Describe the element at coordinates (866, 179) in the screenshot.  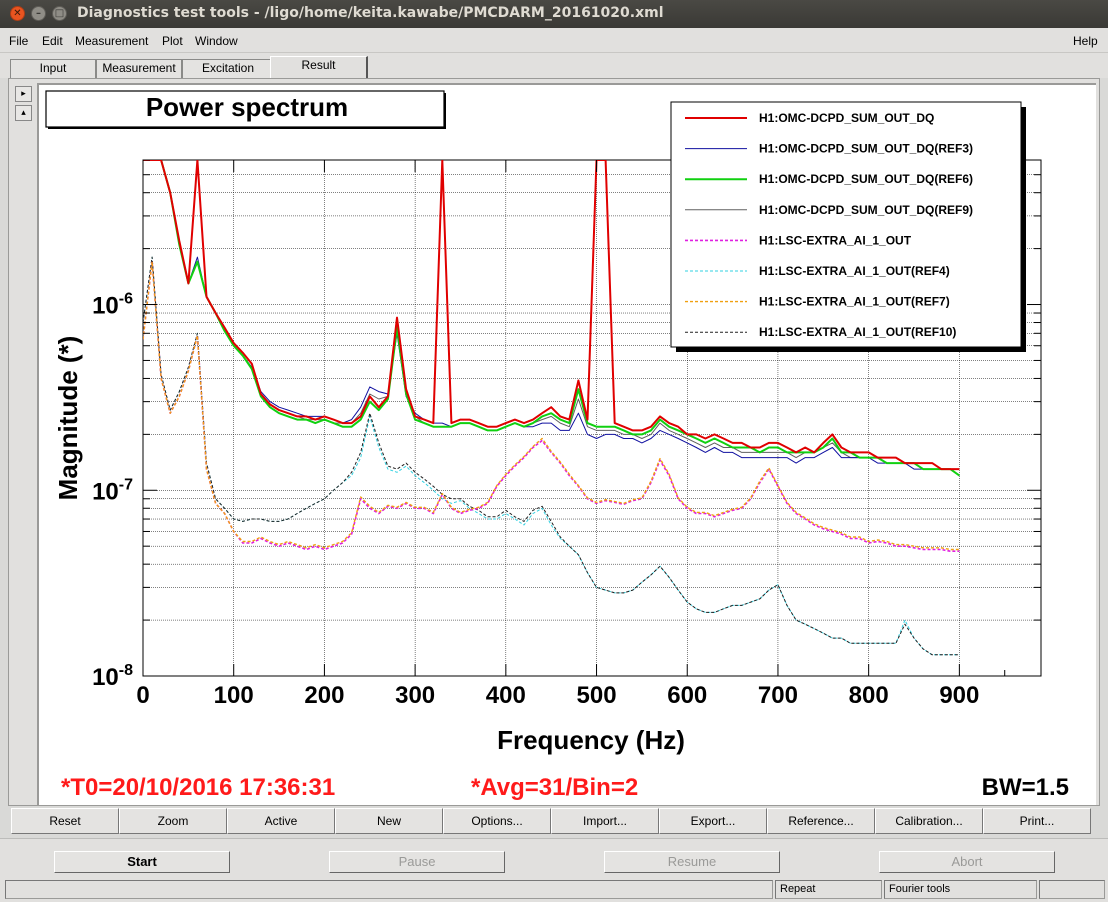
I see `legend-label: H1:OMC-DCPD_SUM_OUT_DQ(REF6)` at that location.